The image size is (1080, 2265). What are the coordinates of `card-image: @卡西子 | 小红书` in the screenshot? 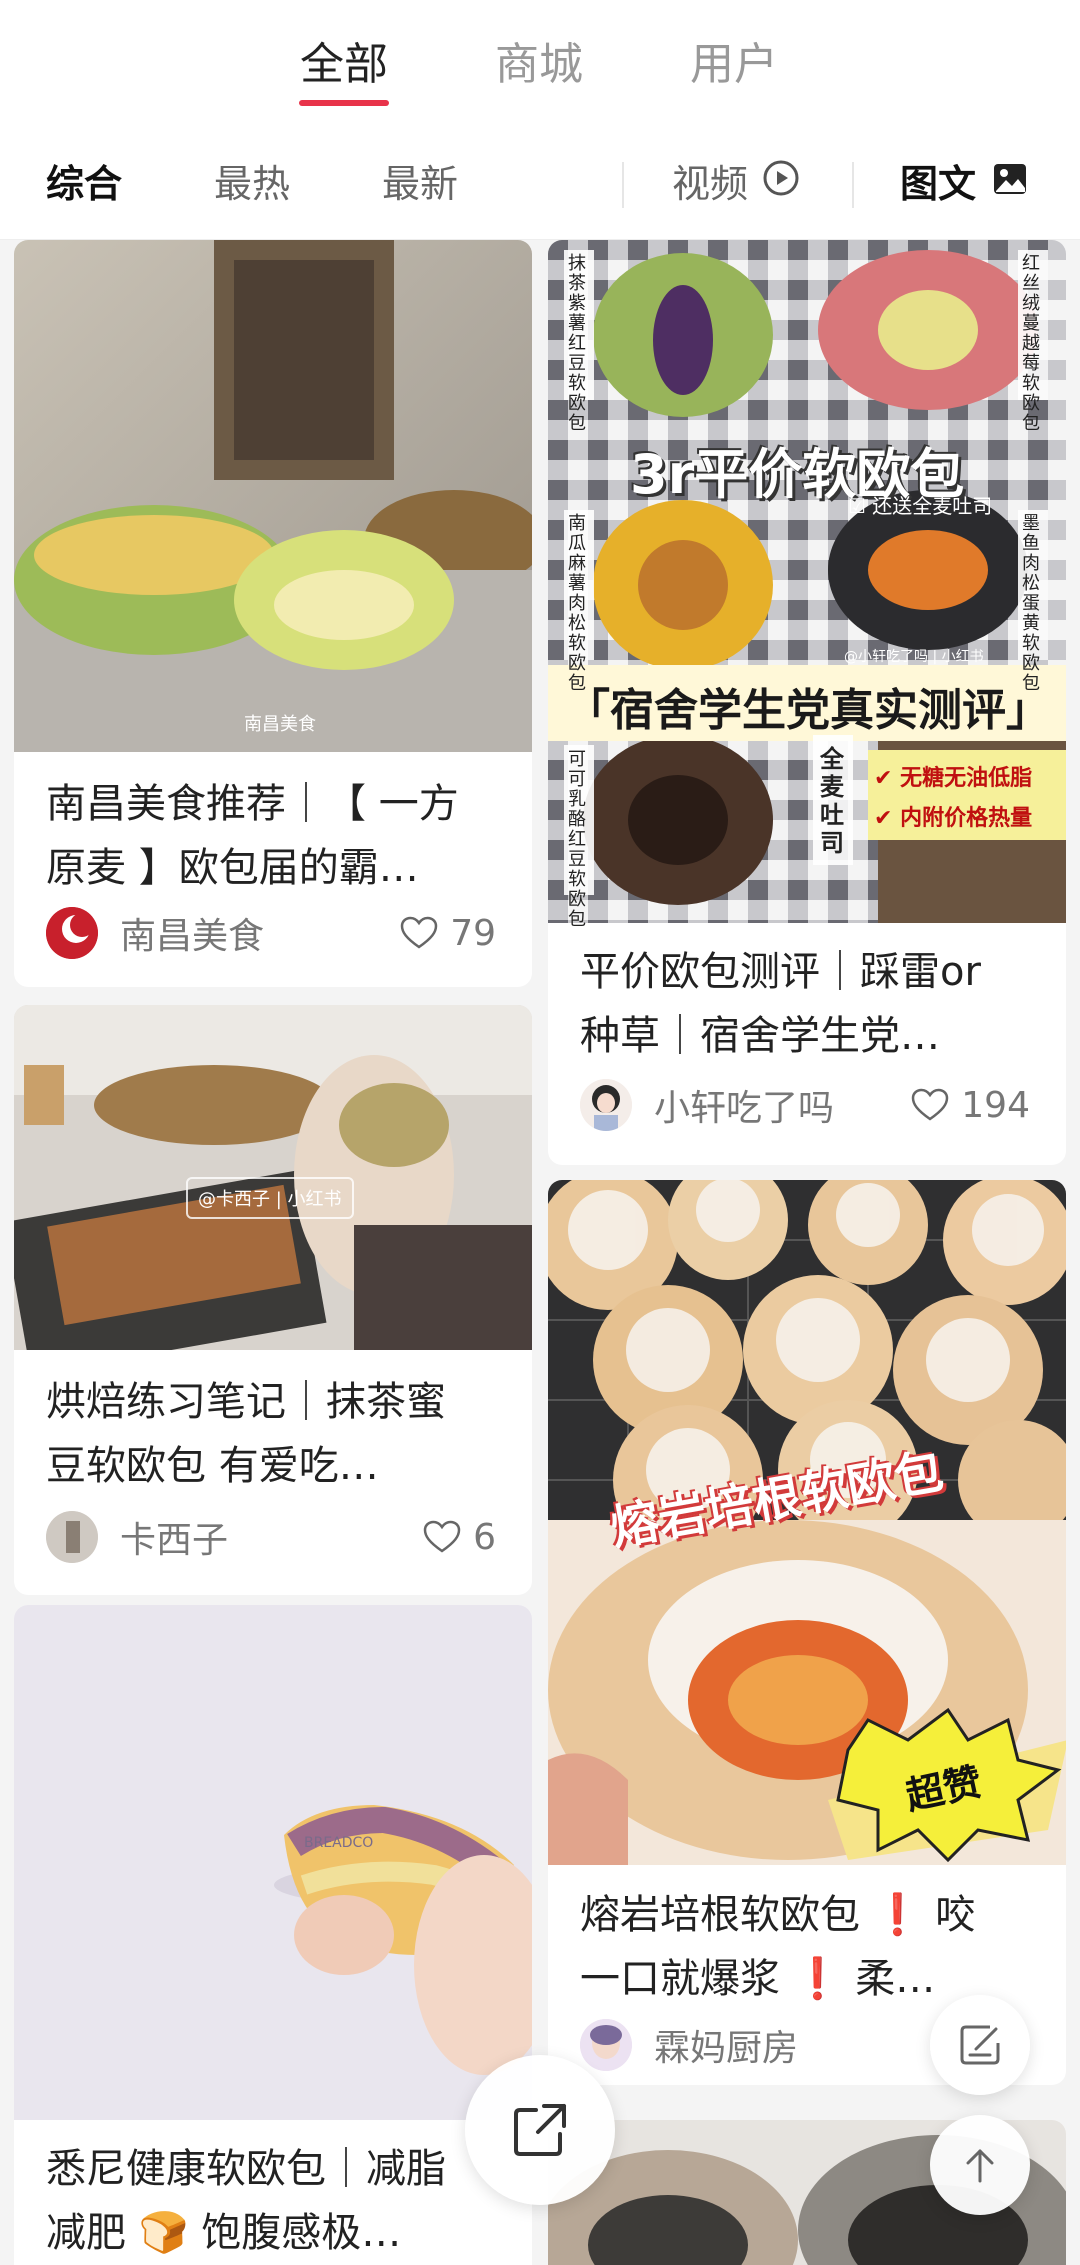 It's located at (273, 1190).